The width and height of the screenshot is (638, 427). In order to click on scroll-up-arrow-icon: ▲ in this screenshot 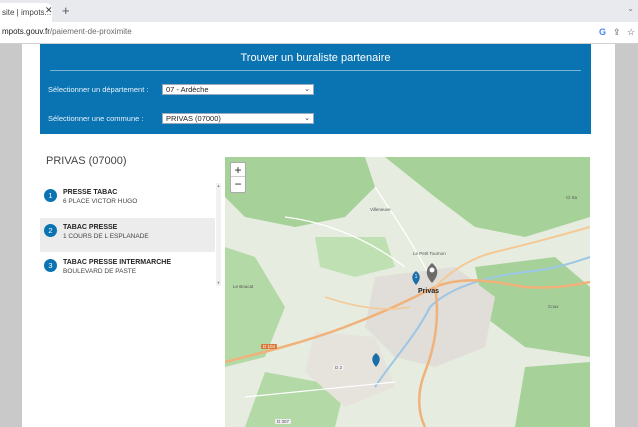, I will do `click(218, 186)`.